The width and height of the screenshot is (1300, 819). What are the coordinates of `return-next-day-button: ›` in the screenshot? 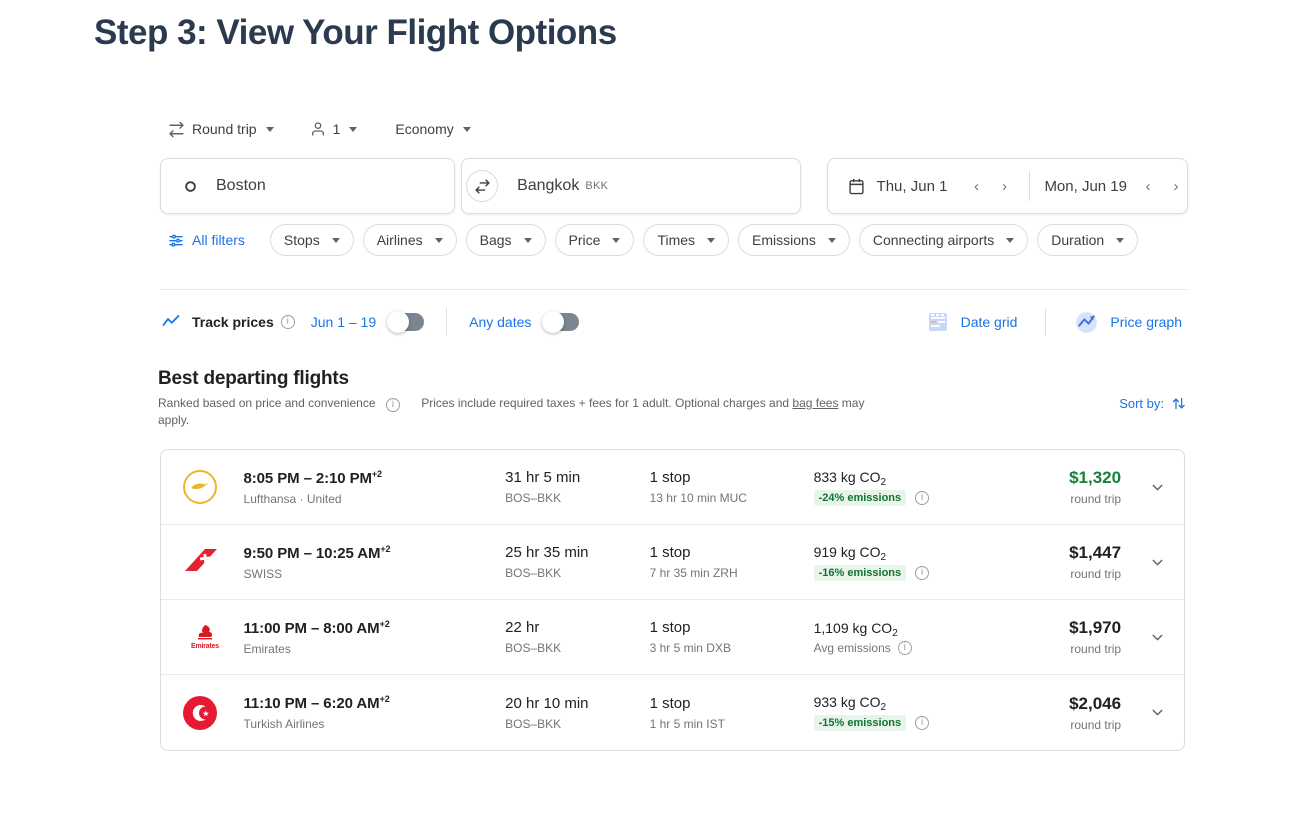 It's located at (1176, 186).